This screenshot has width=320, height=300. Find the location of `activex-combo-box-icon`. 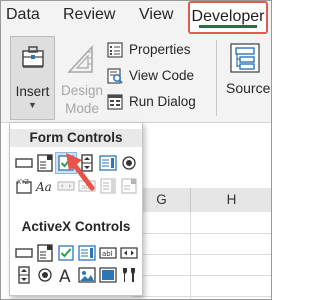

activex-combo-box-icon is located at coordinates (45, 253).